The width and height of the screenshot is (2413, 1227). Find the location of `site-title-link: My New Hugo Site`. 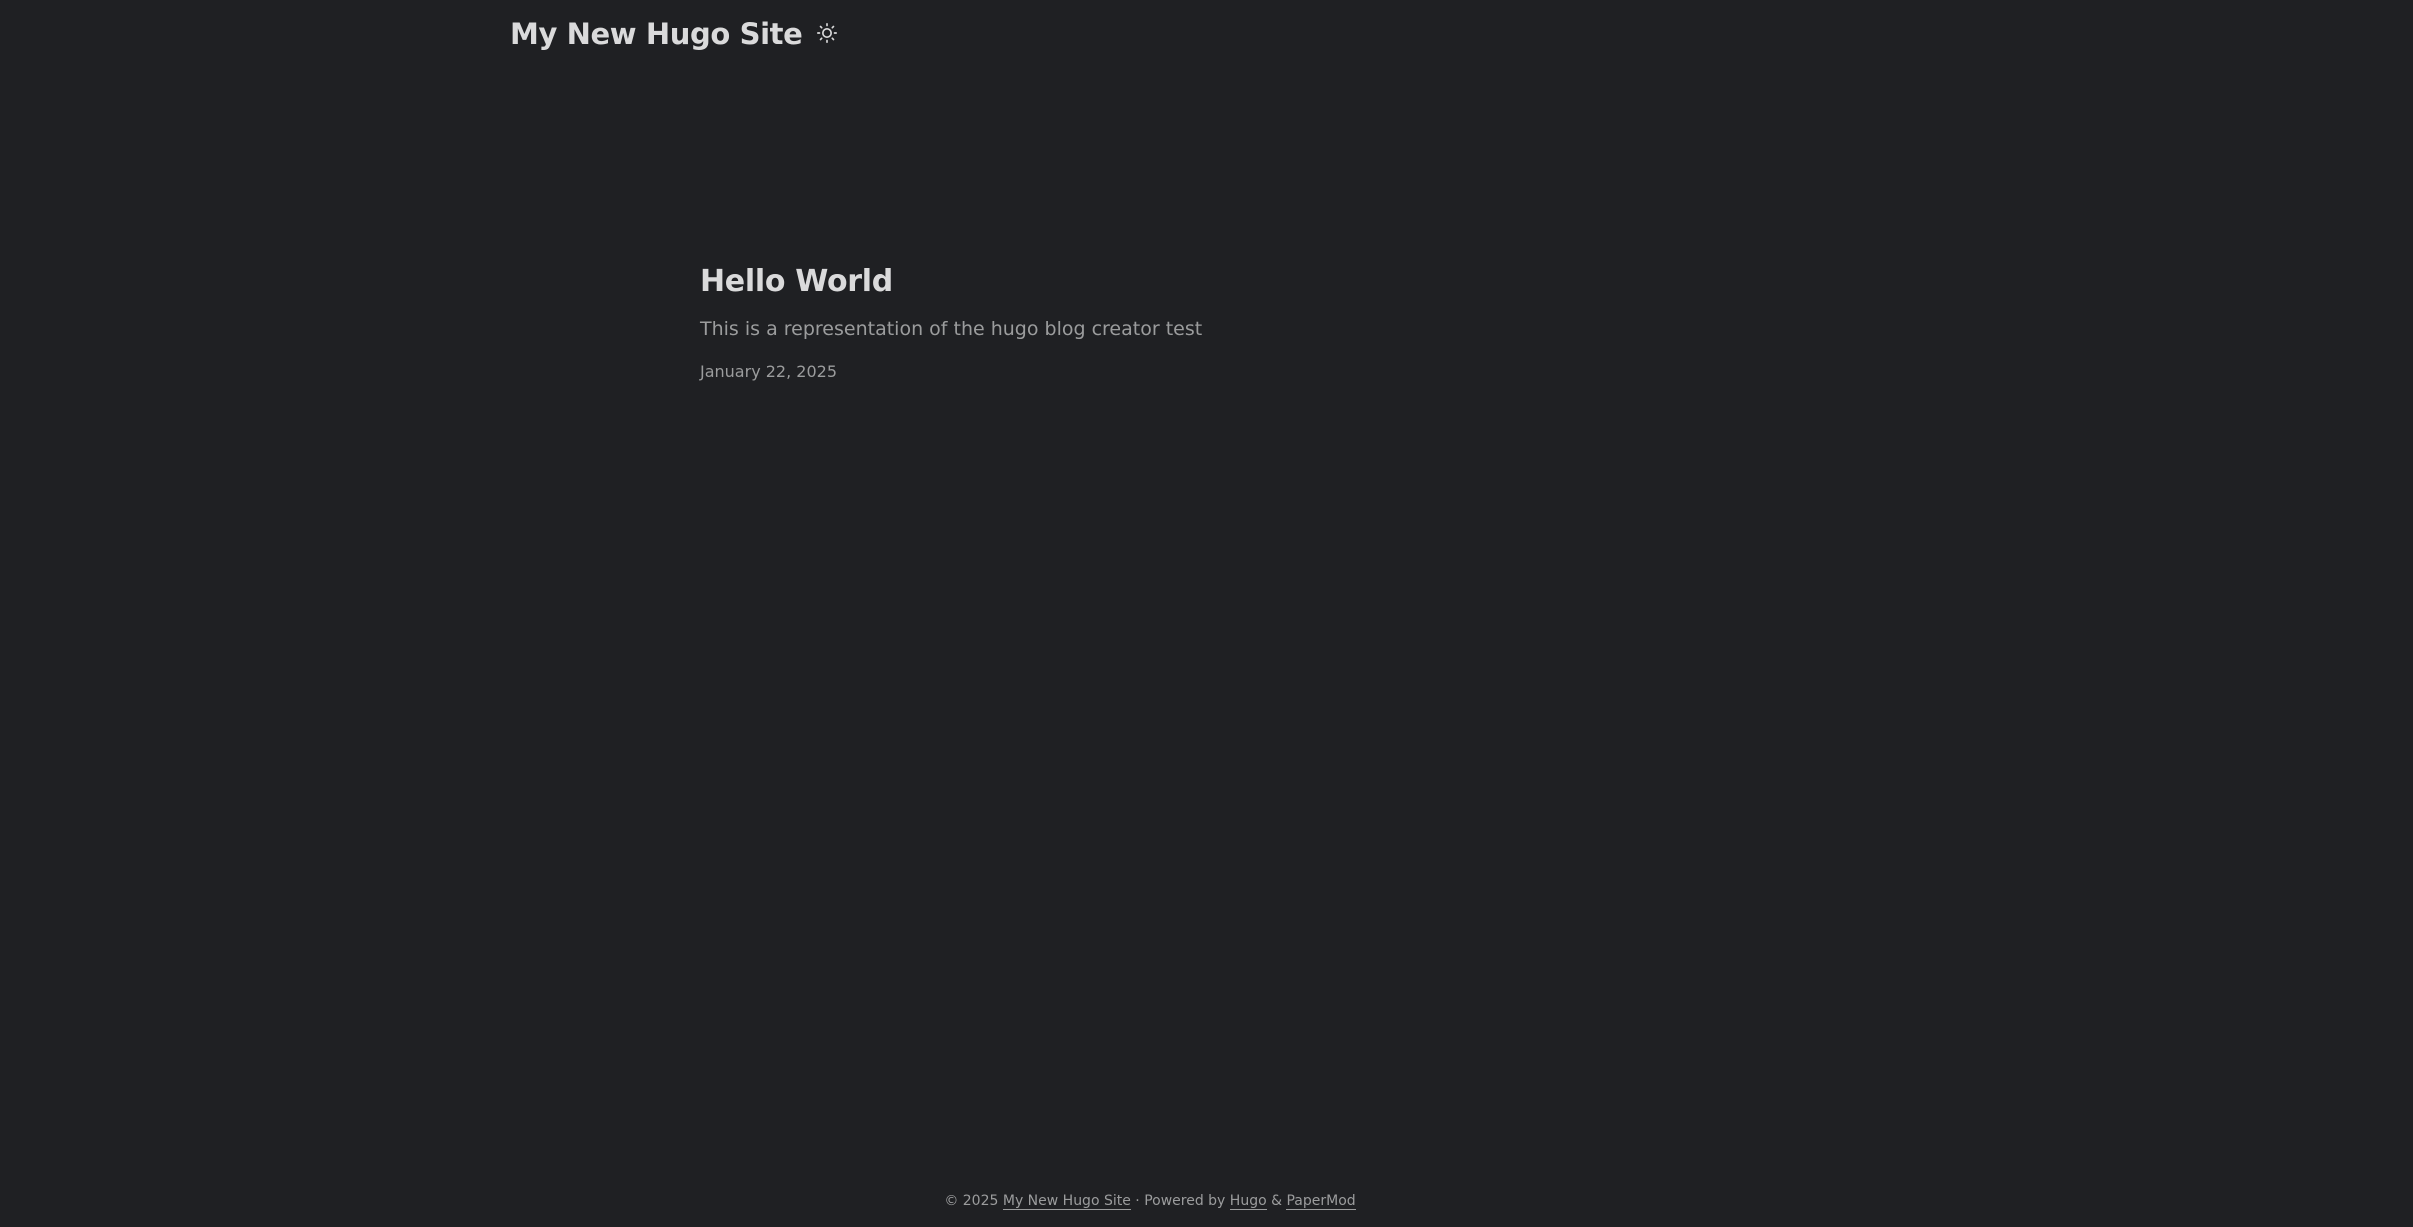

site-title-link: My New Hugo Site is located at coordinates (656, 34).